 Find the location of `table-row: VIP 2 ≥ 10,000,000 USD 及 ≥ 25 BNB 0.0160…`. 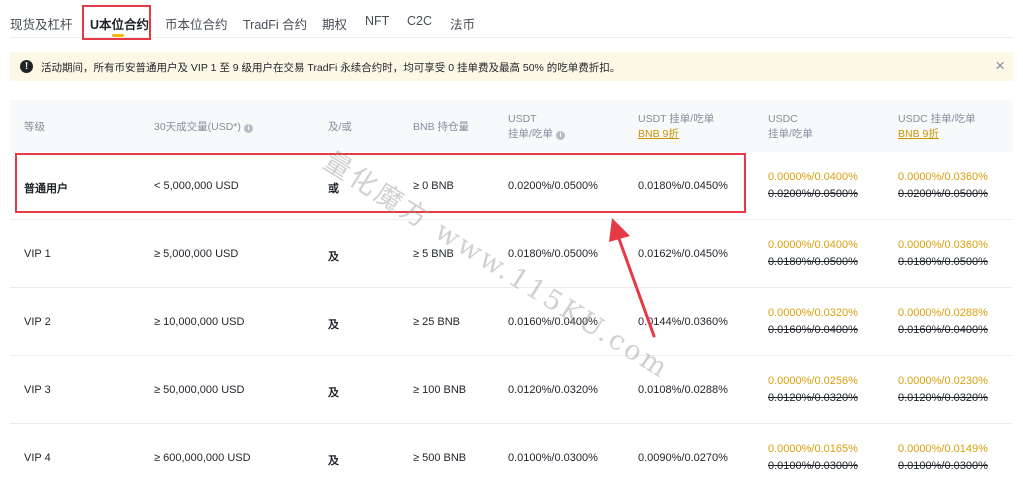

table-row: VIP 2 ≥ 10,000,000 USD 及 ≥ 25 BNB 0.0160… is located at coordinates (511, 322).